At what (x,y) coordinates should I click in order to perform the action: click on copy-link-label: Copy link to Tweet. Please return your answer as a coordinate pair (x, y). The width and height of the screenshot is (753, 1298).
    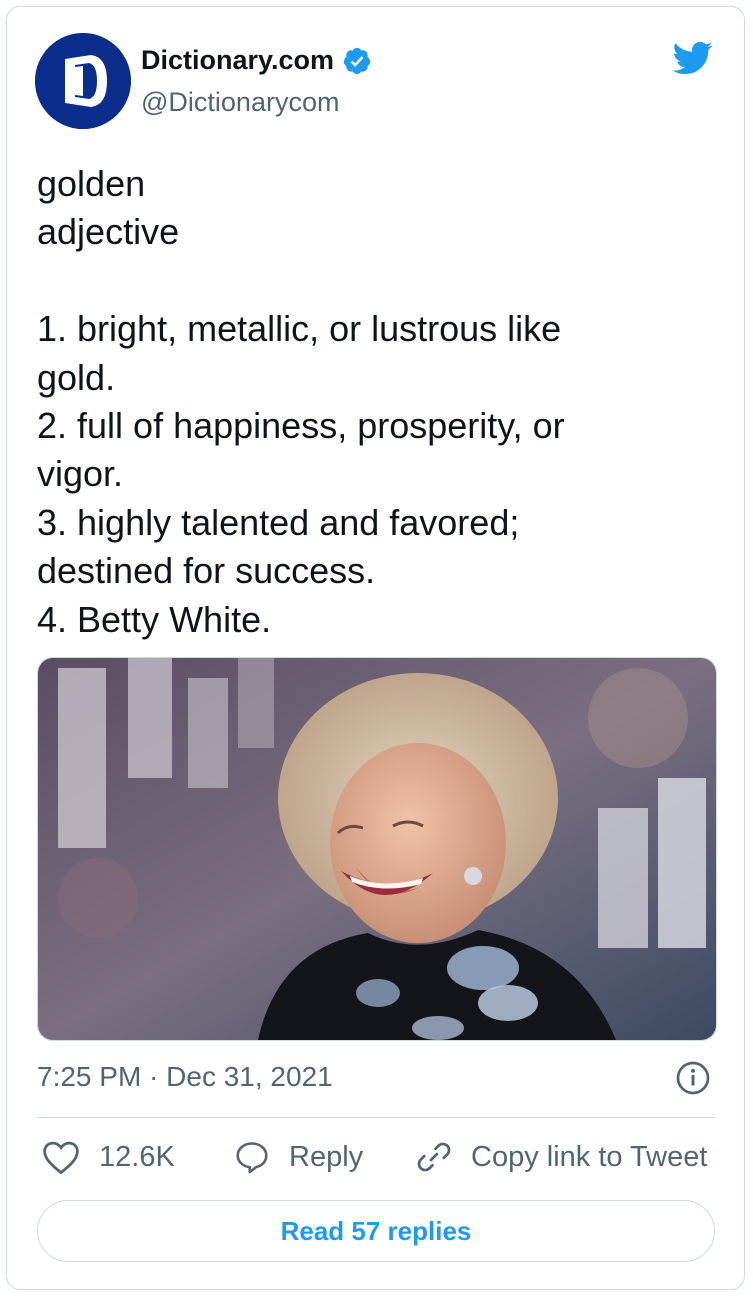
    Looking at the image, I should click on (589, 1156).